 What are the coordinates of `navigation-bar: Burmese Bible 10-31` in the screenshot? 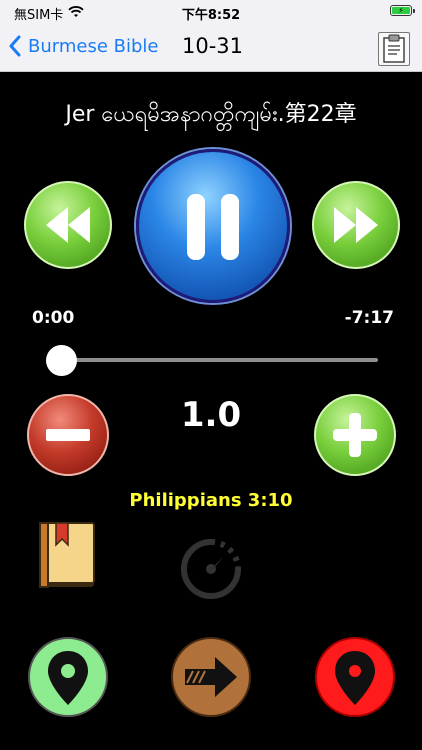 It's located at (211, 48).